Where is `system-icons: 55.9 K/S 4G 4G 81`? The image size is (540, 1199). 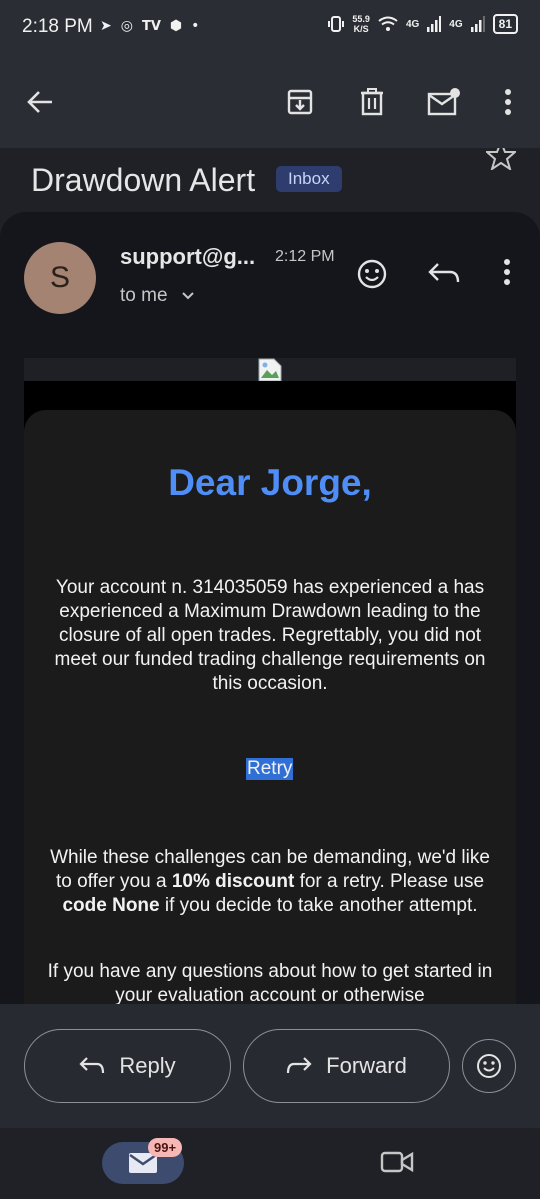
system-icons: 55.9 K/S 4G 4G 81 is located at coordinates (423, 24).